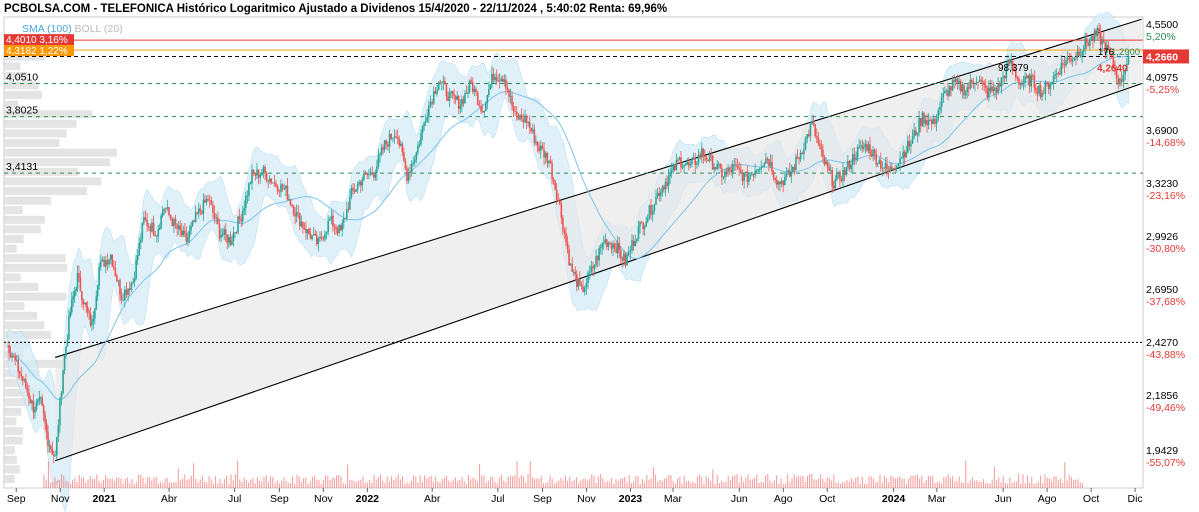 The width and height of the screenshot is (1199, 512). Describe the element at coordinates (1162, 184) in the screenshot. I see `y-price-label: 3,3230` at that location.